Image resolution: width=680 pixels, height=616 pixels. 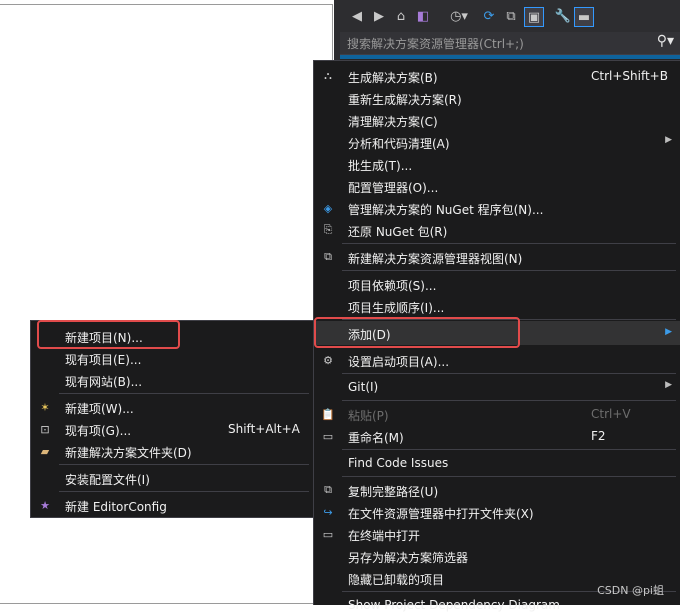 What do you see at coordinates (172, 478) in the screenshot?
I see `menu-item-install-config: 安装配置文件(I)` at bounding box center [172, 478].